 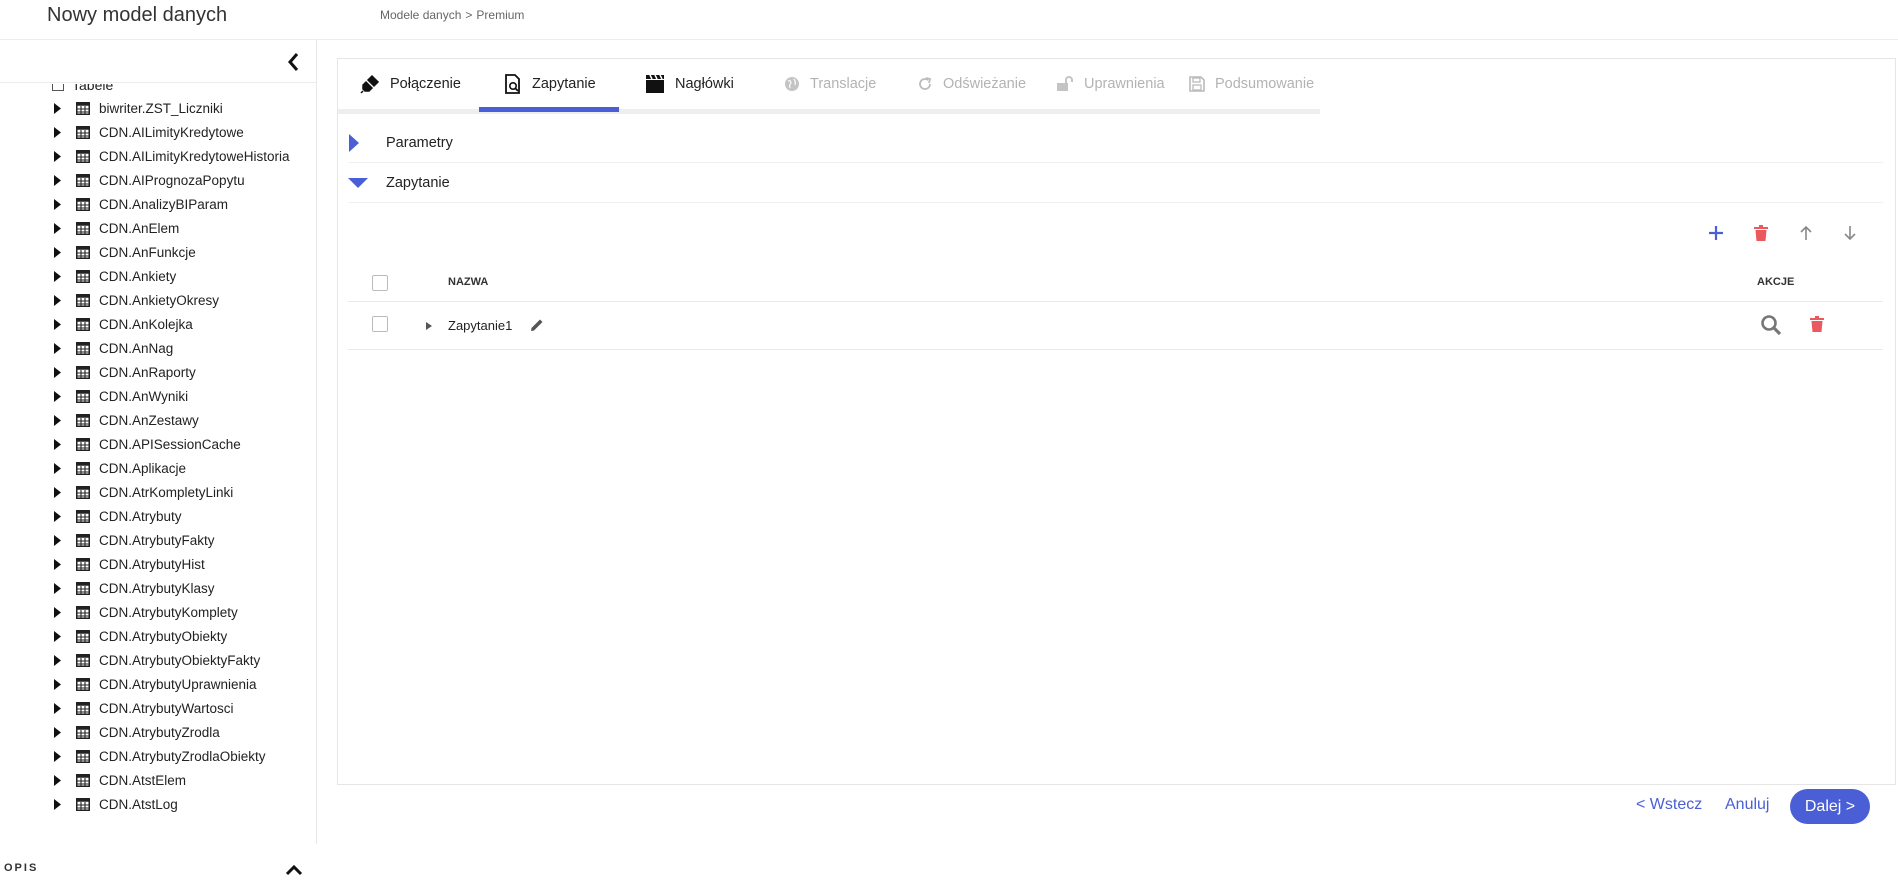 I want to click on collapse-sidebar-button, so click(x=294, y=62).